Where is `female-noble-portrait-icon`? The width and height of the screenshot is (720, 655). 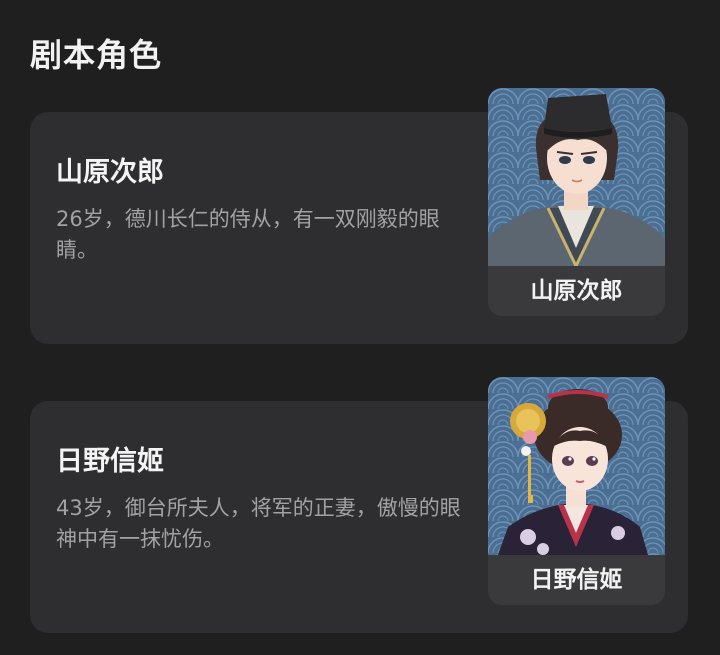
female-noble-portrait-icon is located at coordinates (576, 466).